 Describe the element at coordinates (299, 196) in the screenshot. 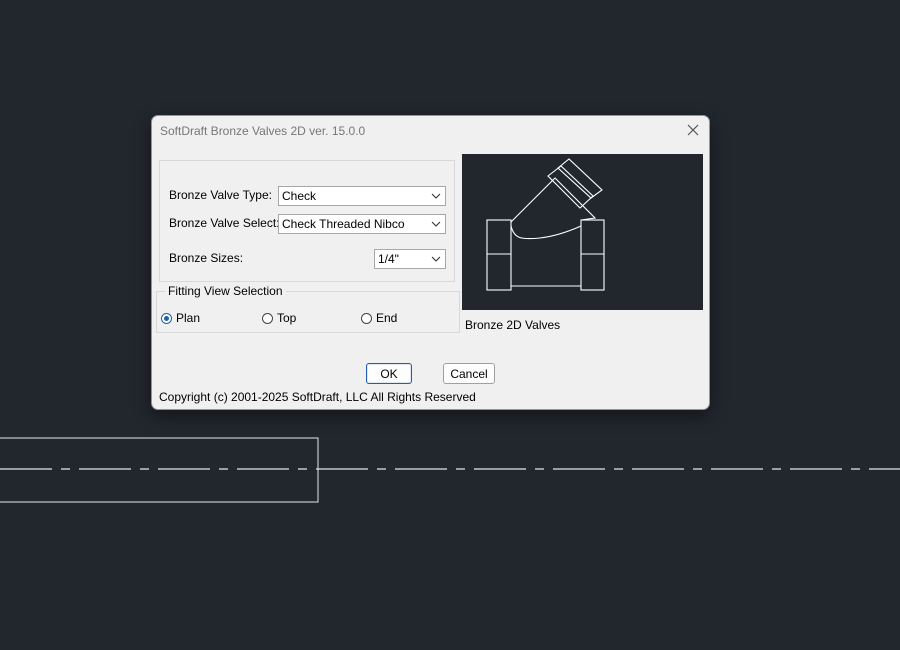

I see `valve-type-value: Check` at that location.